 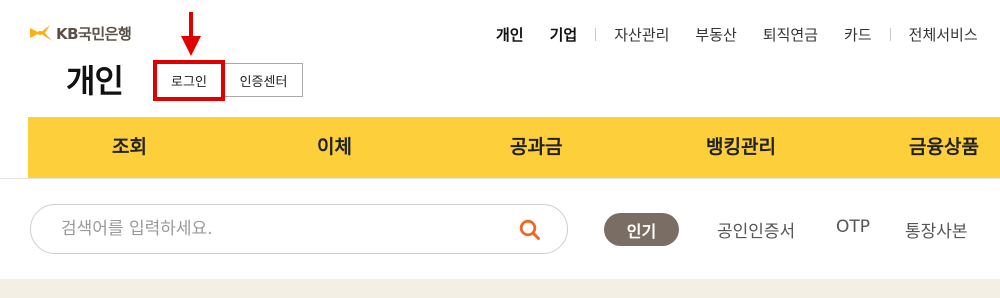 I want to click on kb-logo: KB국민은행, so click(x=80, y=33).